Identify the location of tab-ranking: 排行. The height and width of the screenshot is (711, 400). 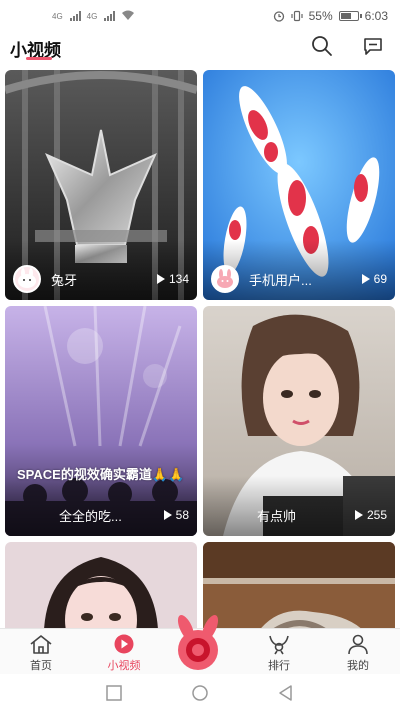
(279, 653).